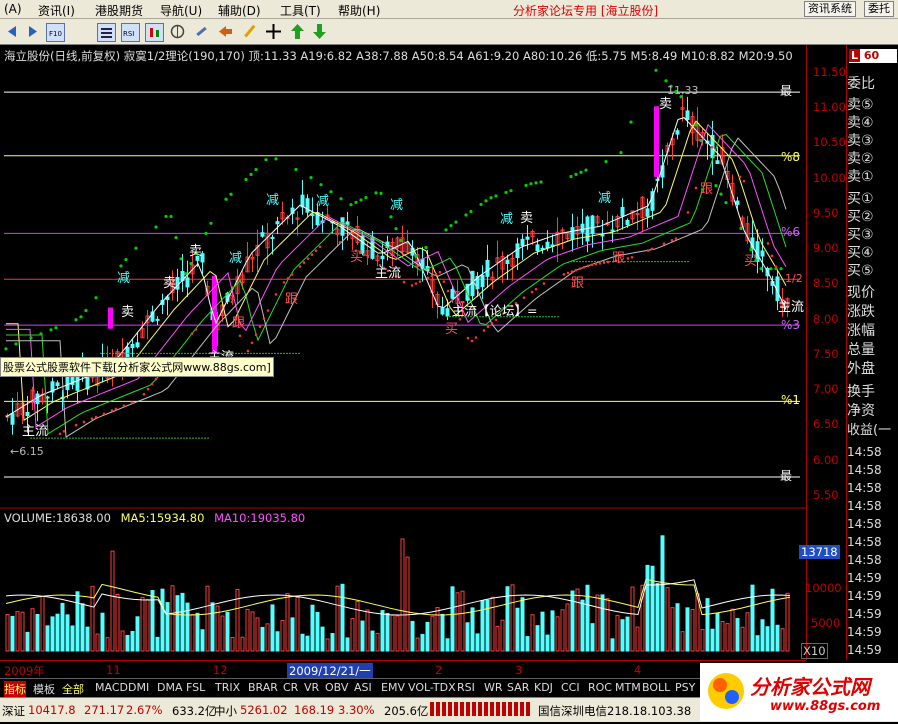 The image size is (898, 724). I want to click on cursor-date: 2009/12/21/一, so click(330, 671).